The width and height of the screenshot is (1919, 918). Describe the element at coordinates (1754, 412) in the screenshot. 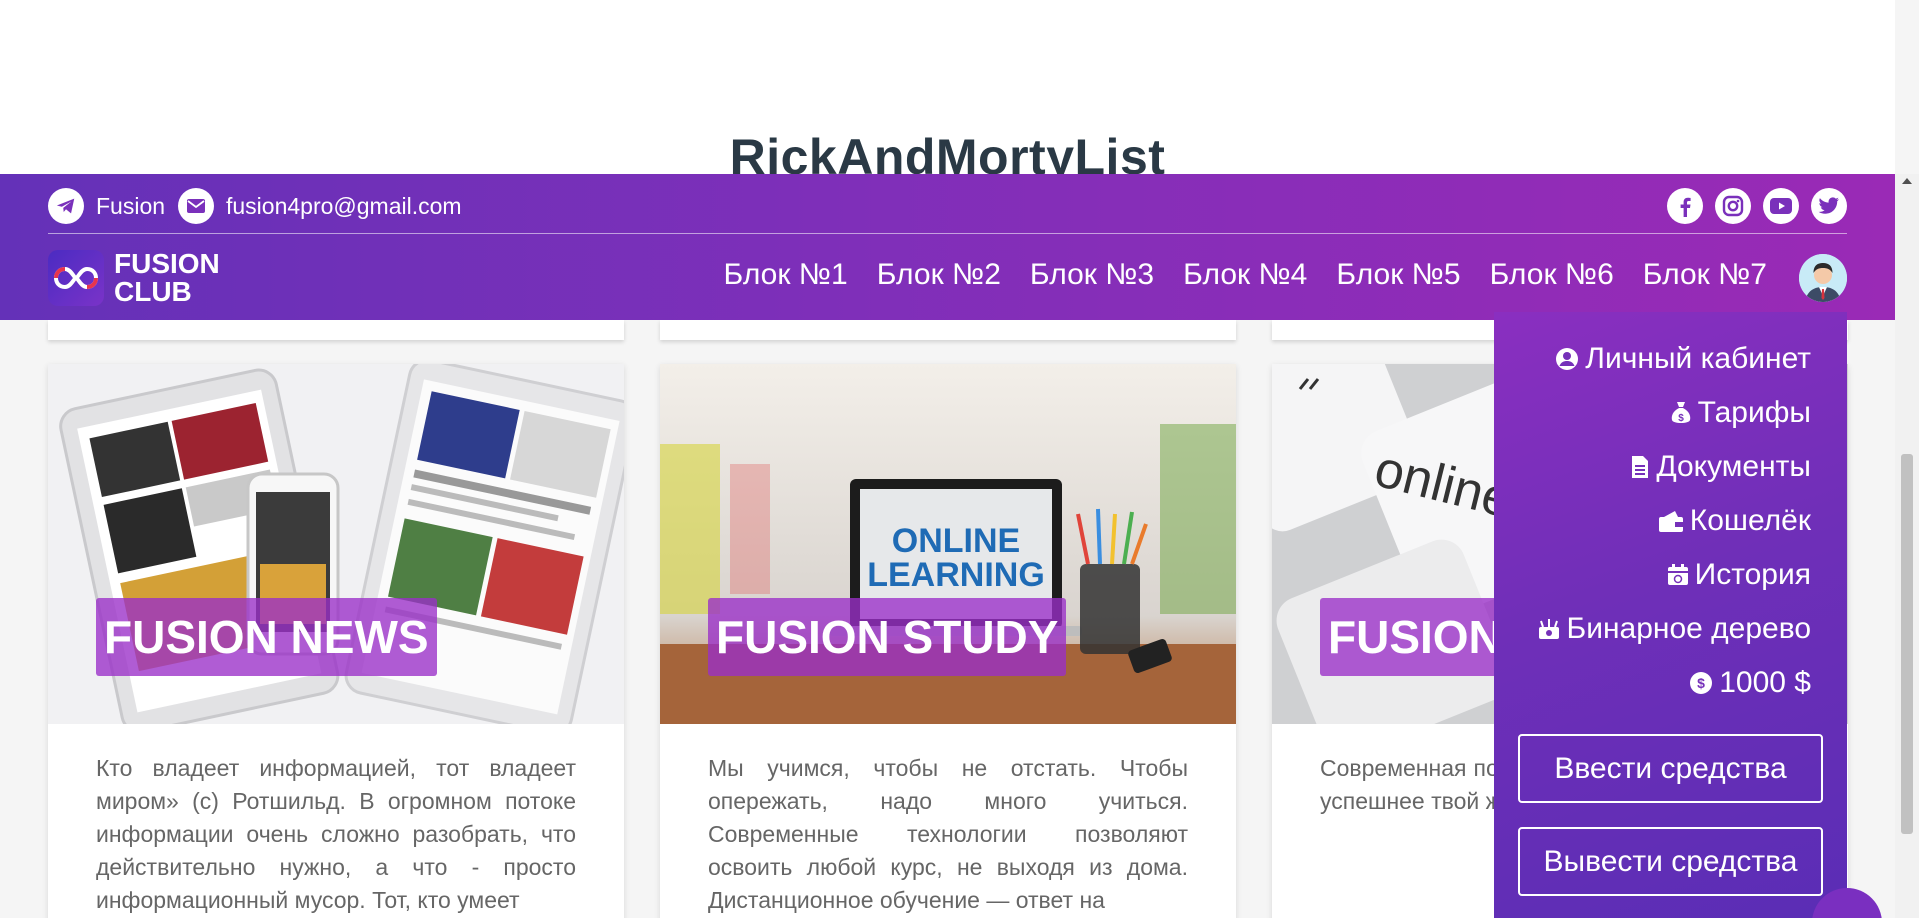

I see `menu-item-label: Тарифы` at that location.